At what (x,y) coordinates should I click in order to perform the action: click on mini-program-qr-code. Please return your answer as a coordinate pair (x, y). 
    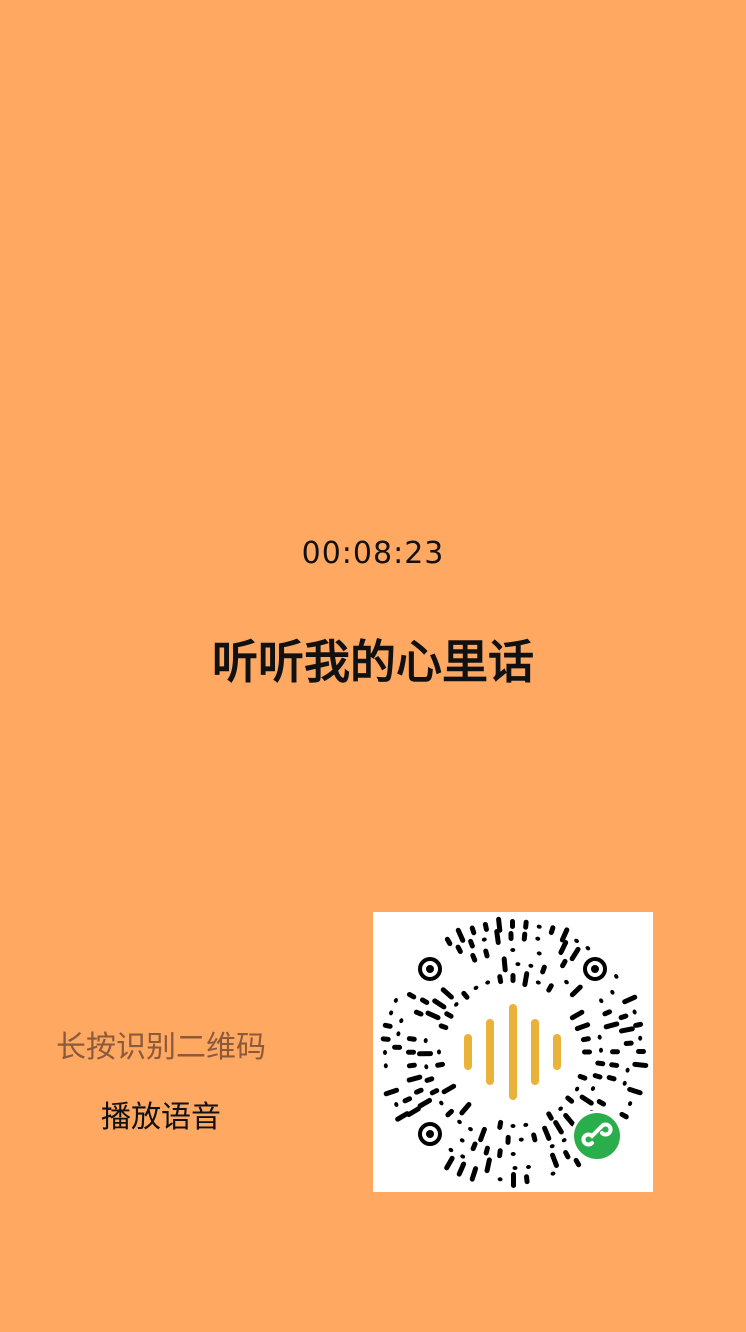
    Looking at the image, I should click on (513, 1052).